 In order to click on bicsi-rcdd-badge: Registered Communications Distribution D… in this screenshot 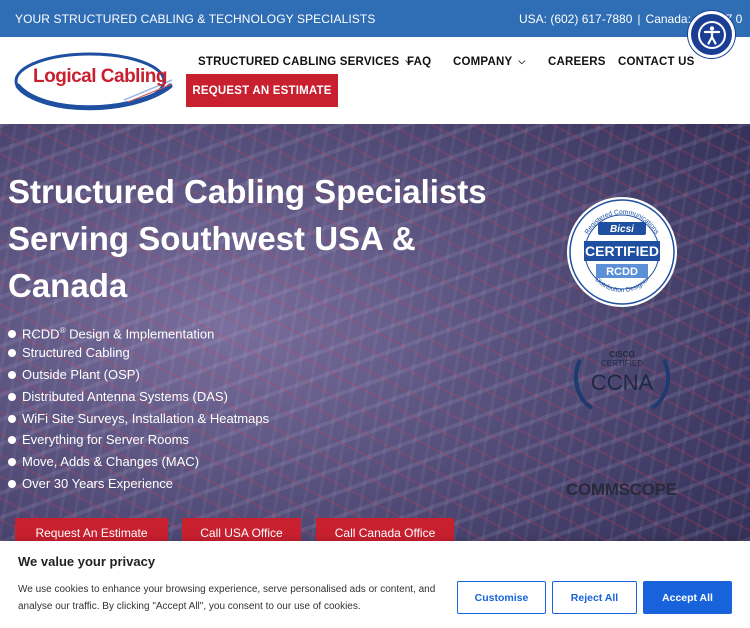, I will do `click(622, 252)`.